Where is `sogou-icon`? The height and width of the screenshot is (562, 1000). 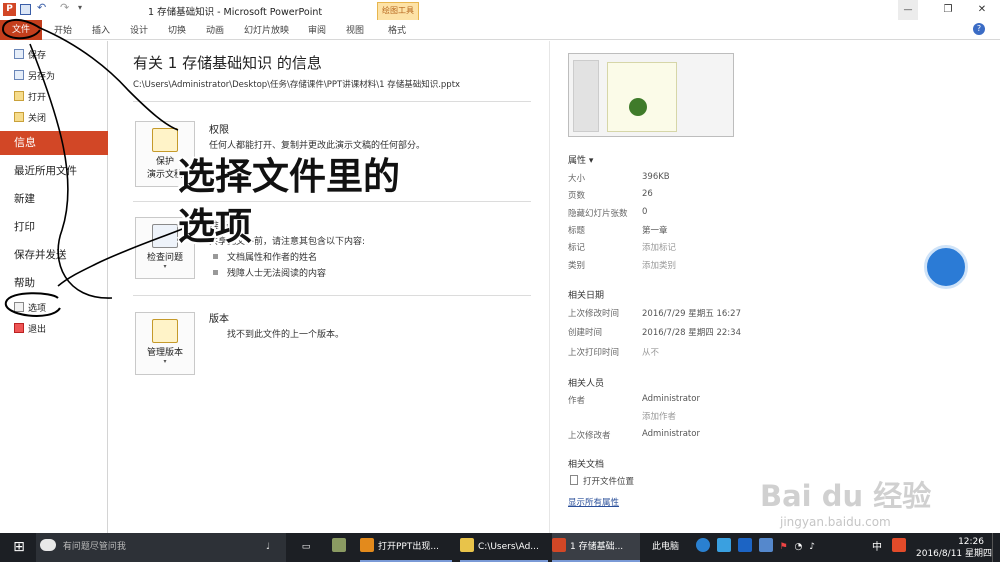
sogou-icon is located at coordinates (901, 547).